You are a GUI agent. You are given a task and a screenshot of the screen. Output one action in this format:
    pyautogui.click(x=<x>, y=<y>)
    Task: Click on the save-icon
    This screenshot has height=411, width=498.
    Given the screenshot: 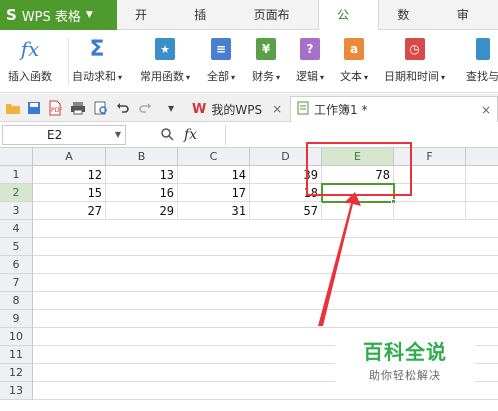 What is the action you would take?
    pyautogui.click(x=34, y=108)
    